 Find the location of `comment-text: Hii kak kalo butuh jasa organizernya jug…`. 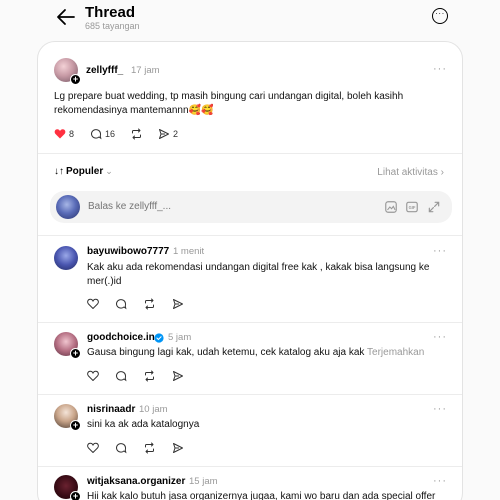

comment-text: Hii kak kalo butuh jasa organizernya jug… is located at coordinates (261, 495).